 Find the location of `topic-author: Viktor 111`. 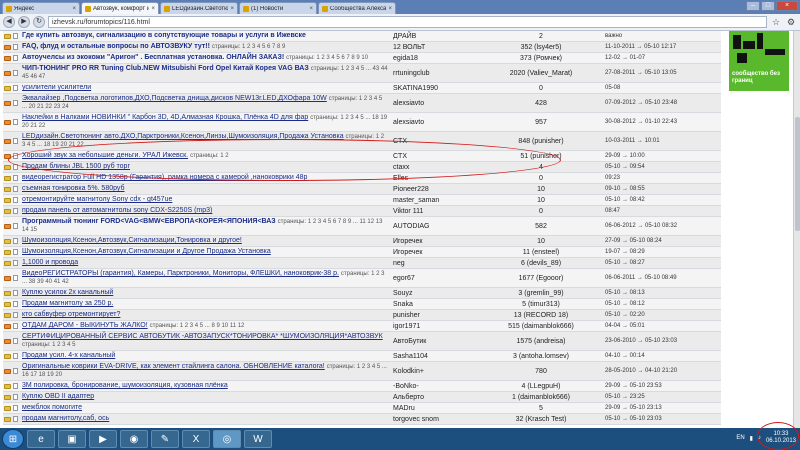

topic-author: Viktor 111 is located at coordinates (435, 211).